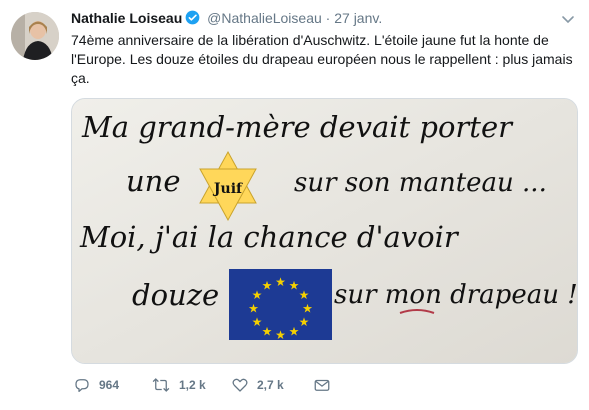  Describe the element at coordinates (297, 127) in the screenshot. I see `poster-line-1: Ma grand-mère devait porter` at that location.